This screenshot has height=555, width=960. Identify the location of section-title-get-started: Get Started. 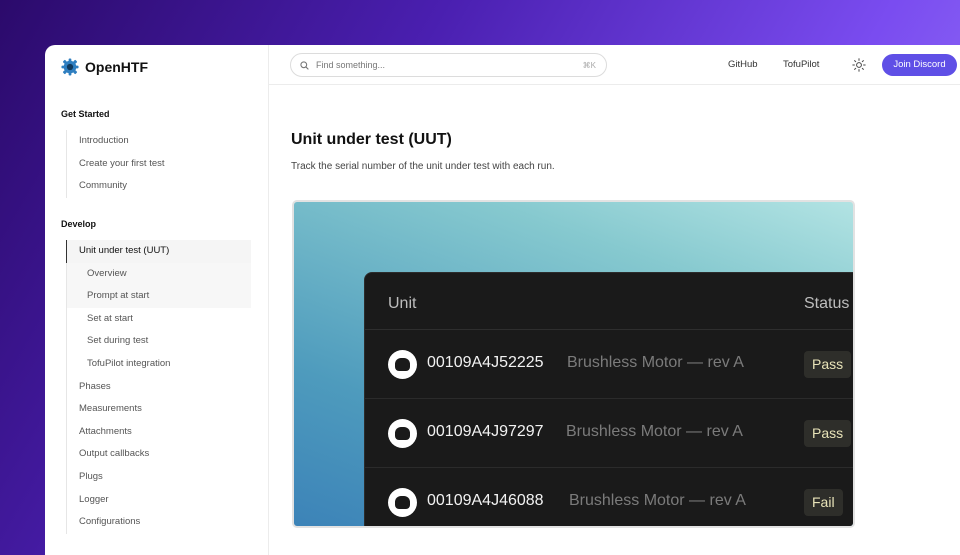
(85, 114).